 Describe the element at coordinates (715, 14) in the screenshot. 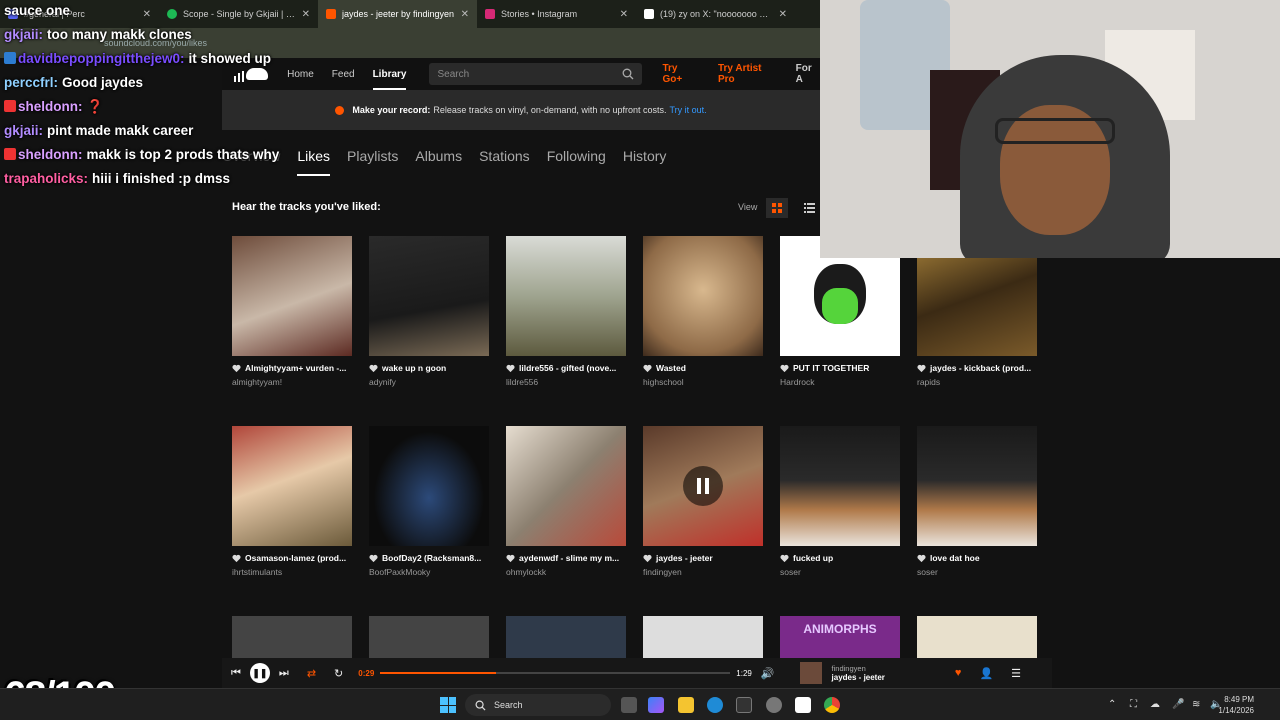

I see `browser-tab: (19) zy on X: "nooooooo gloinpo✕` at that location.